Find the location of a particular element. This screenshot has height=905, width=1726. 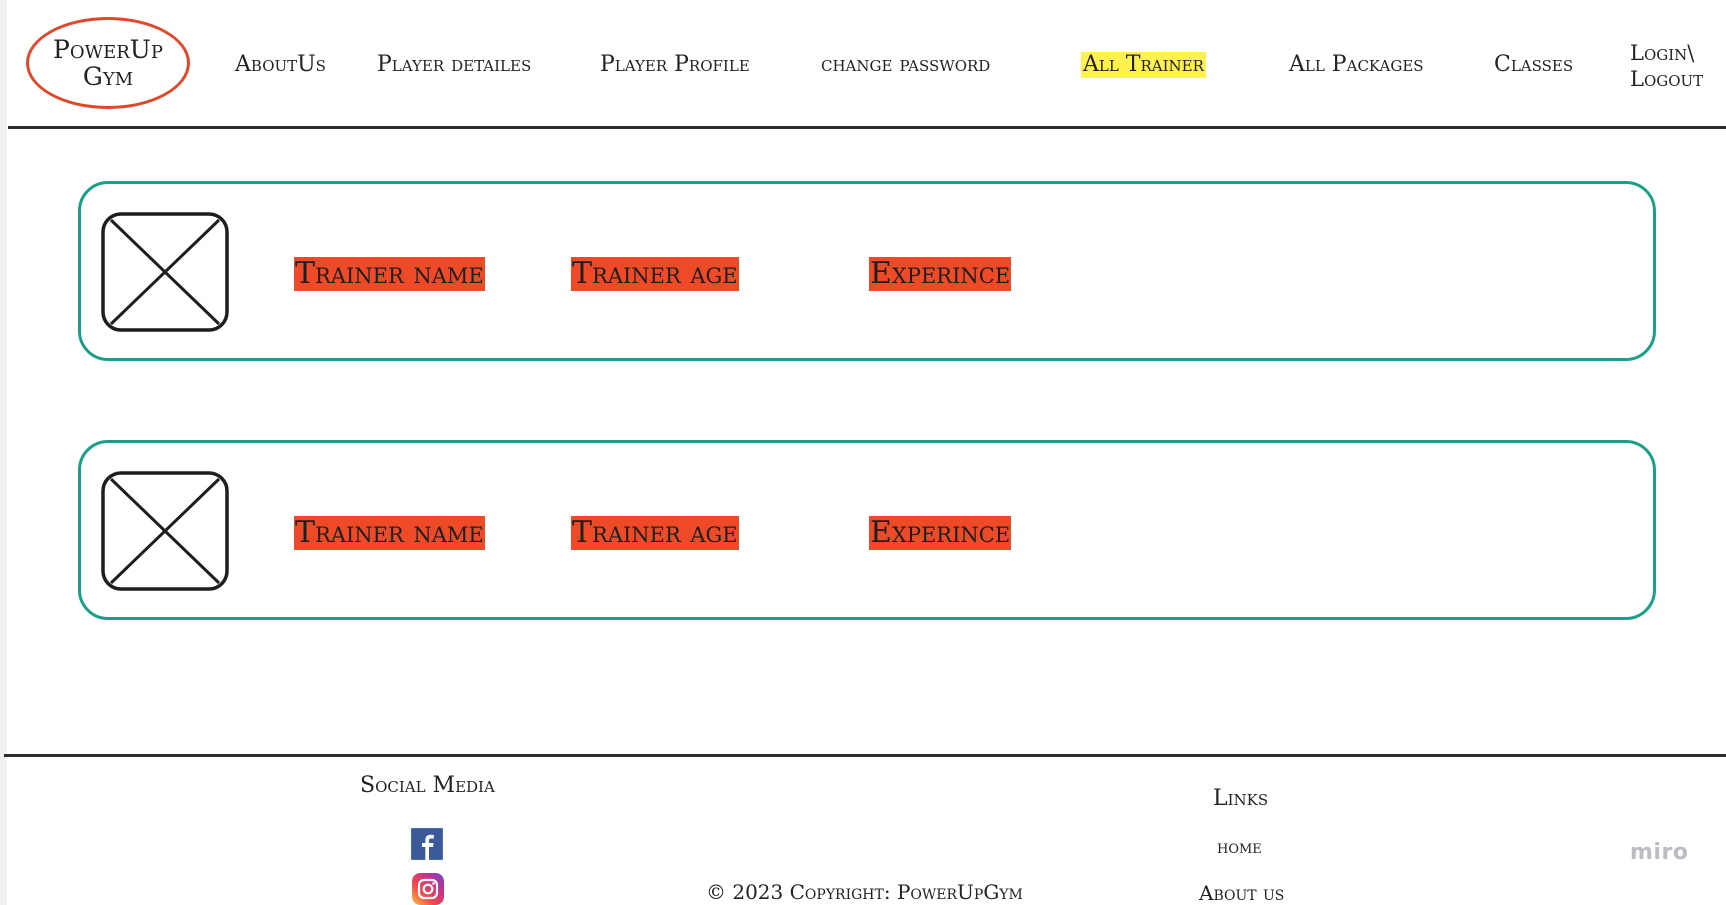

site-logo: PowerUp Gym is located at coordinates (108, 63).